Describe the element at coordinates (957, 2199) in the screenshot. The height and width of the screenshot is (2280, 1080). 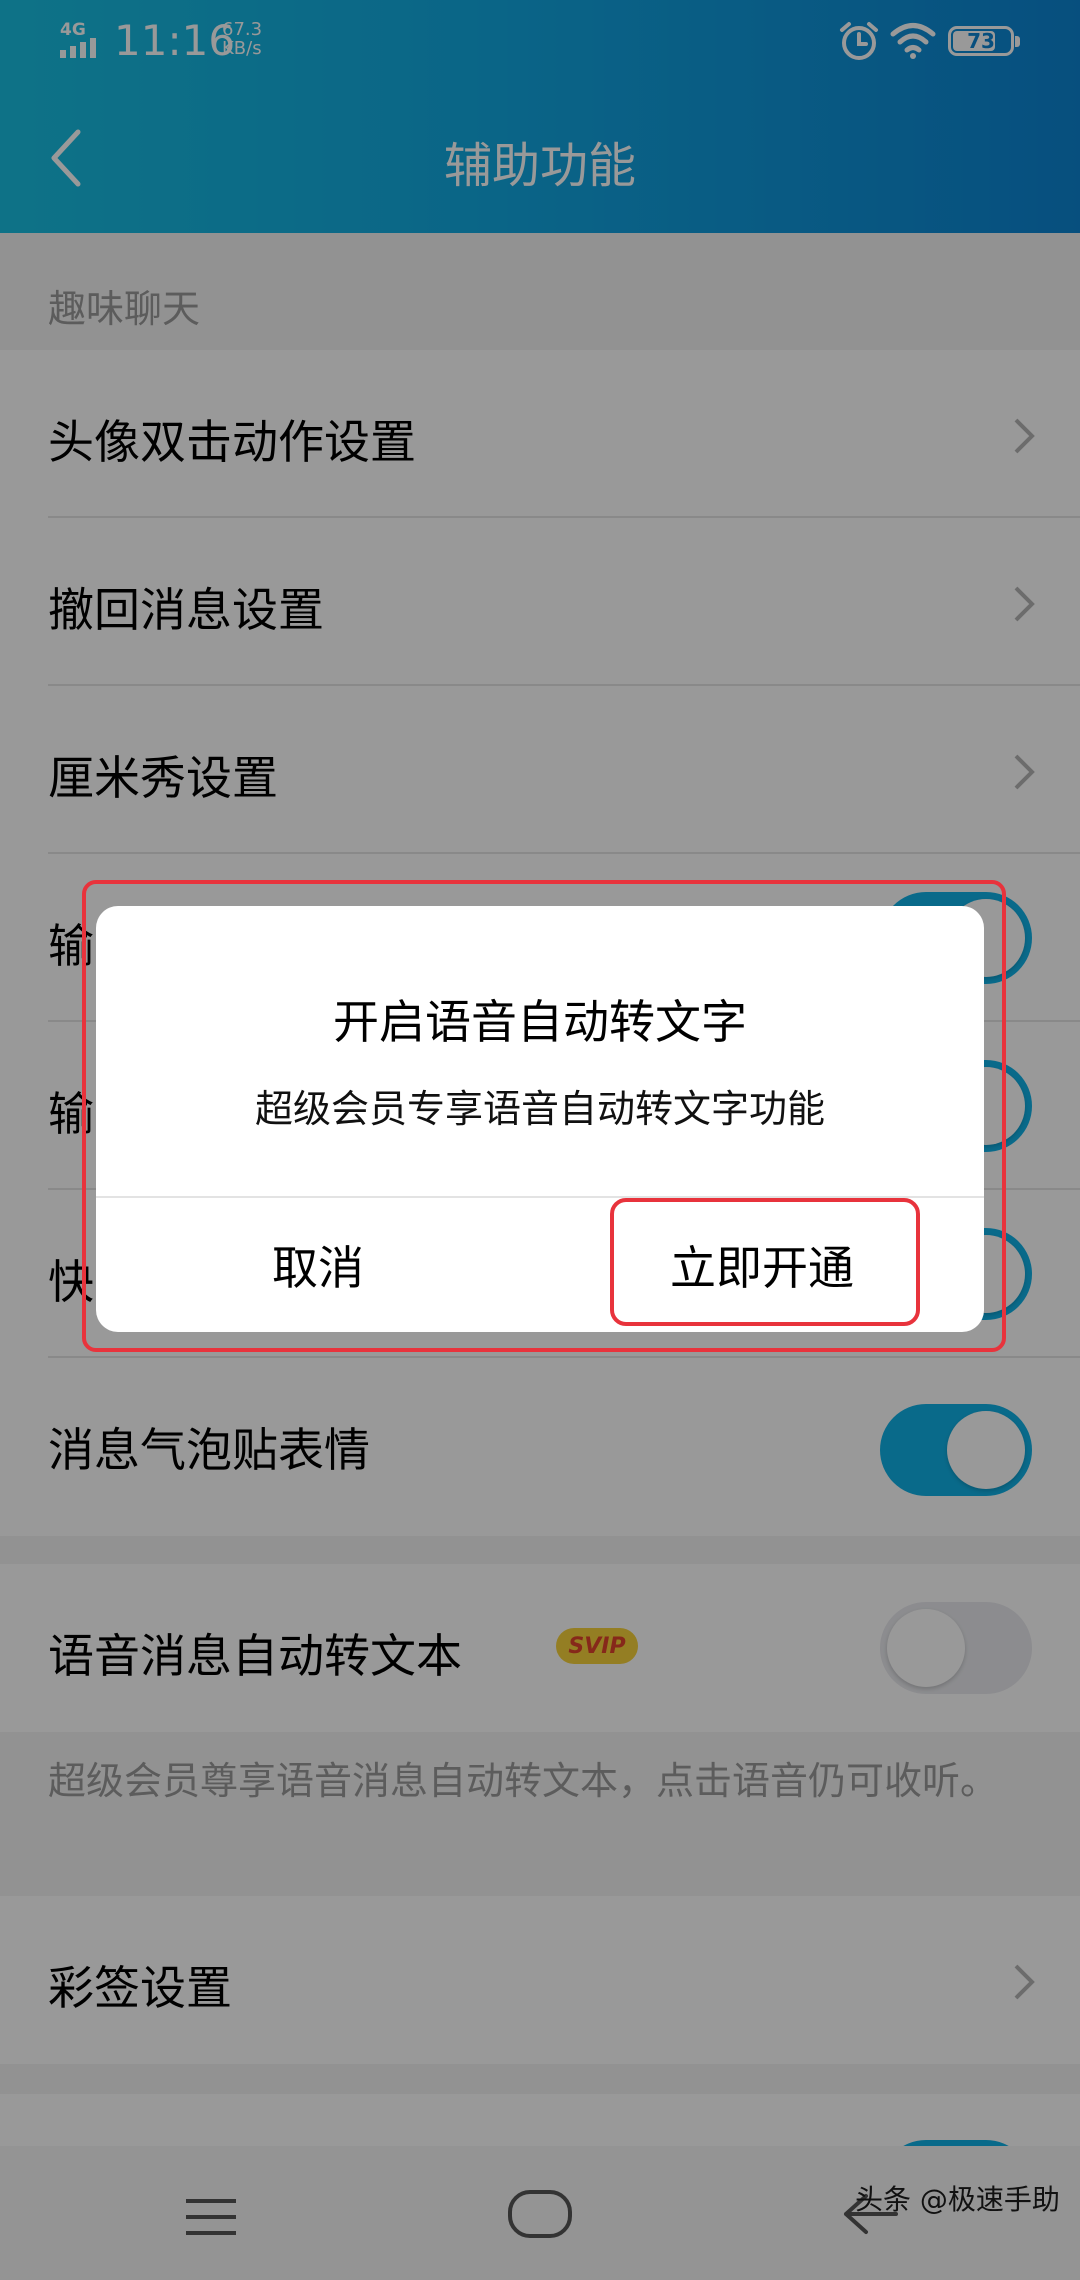
I see `watermark: 头条 @极速手助` at that location.